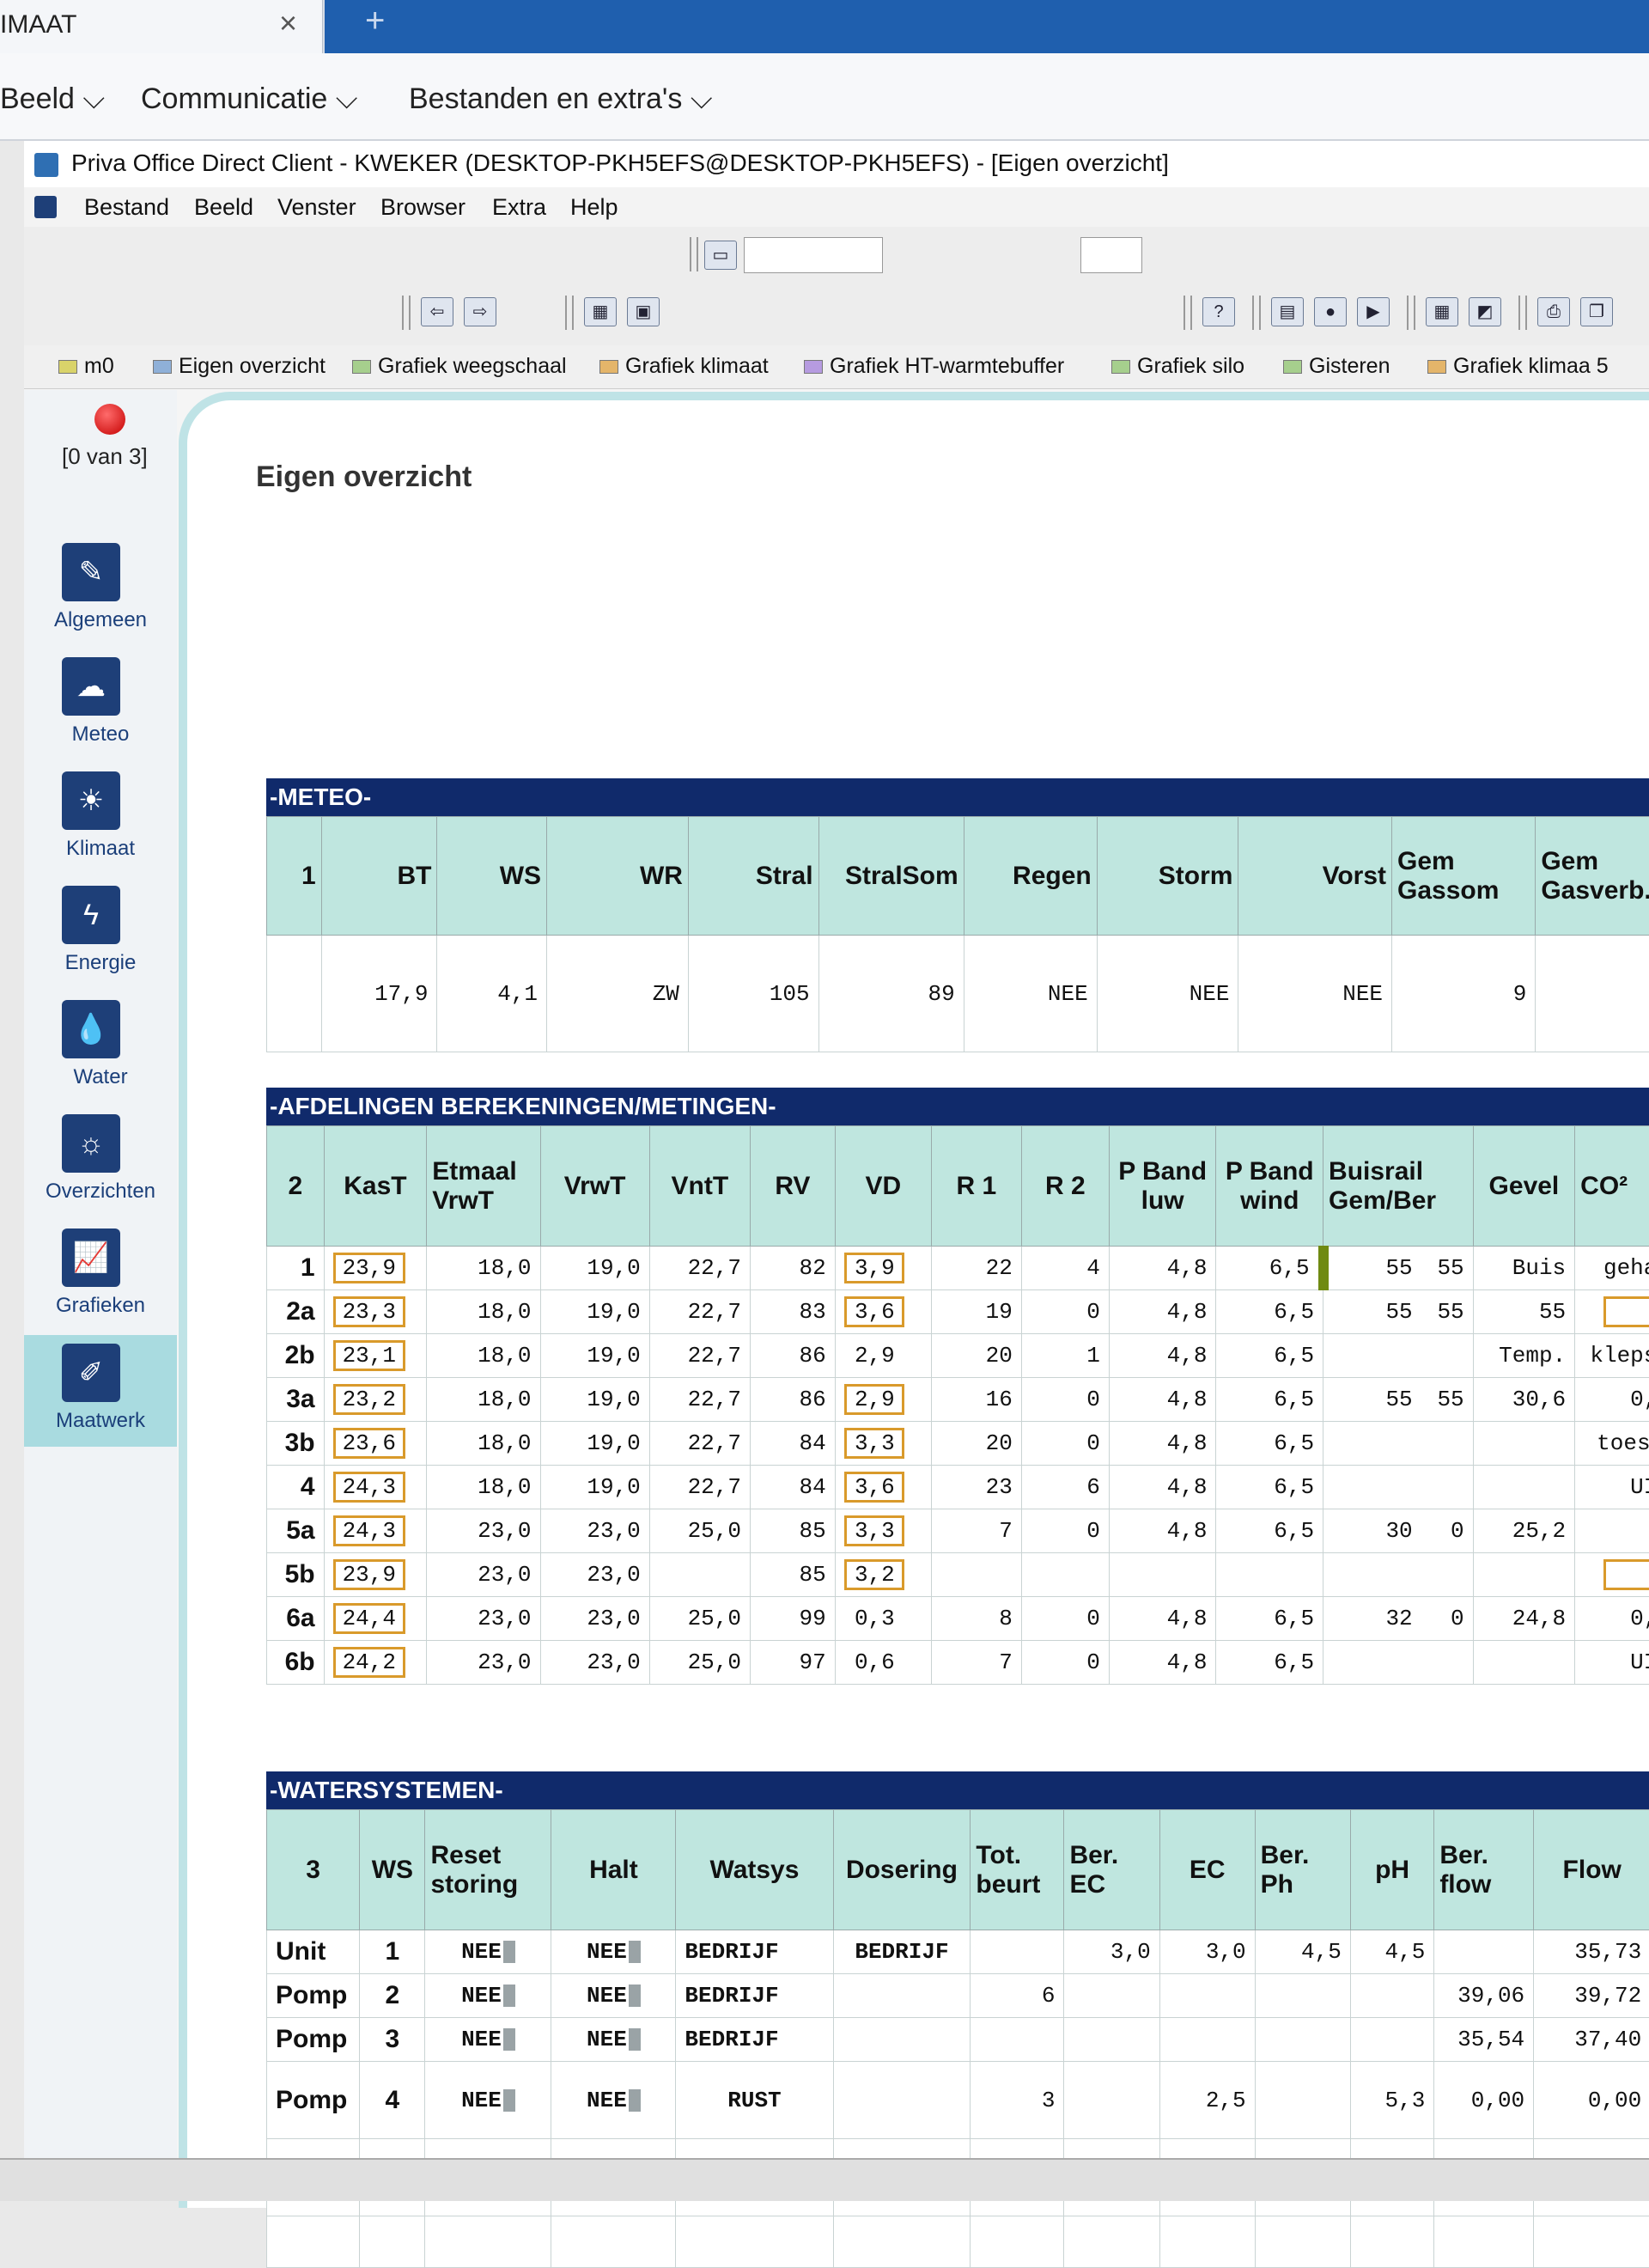 The width and height of the screenshot is (1649, 2268). What do you see at coordinates (600, 311) in the screenshot?
I see `grid-icon: ▦` at bounding box center [600, 311].